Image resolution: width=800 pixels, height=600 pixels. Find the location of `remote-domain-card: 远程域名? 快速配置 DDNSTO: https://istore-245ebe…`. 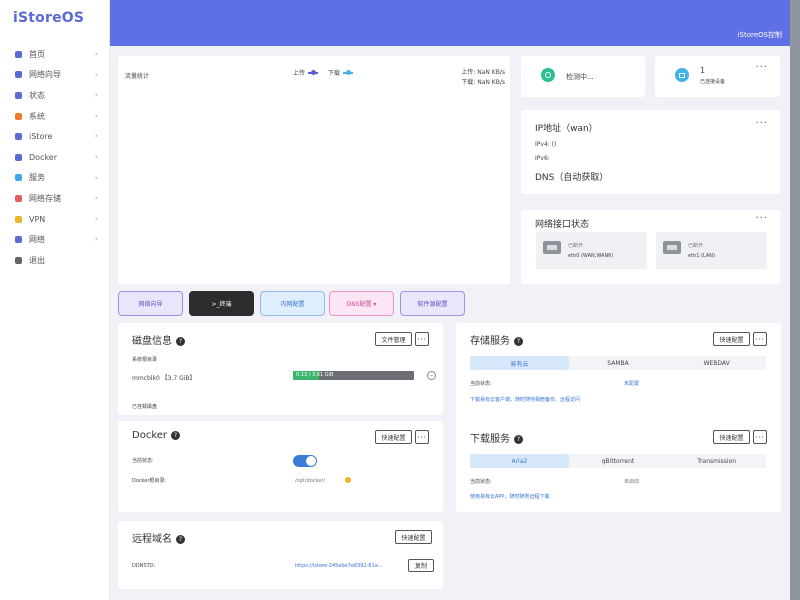

remote-domain-card: 远程域名? 快速配置 DDNSTO: https://istore-245ebe… is located at coordinates (280, 555).